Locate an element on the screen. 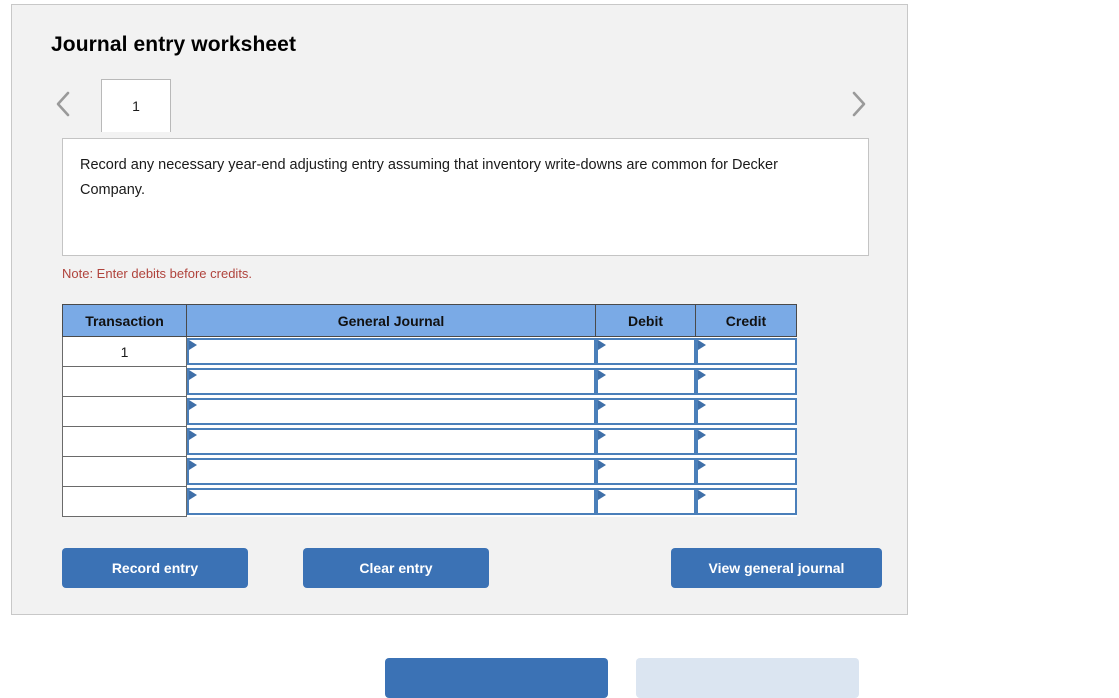 The width and height of the screenshot is (1119, 698). debits-before-credits-note: Note: Enter debits before credits. is located at coordinates (157, 273).